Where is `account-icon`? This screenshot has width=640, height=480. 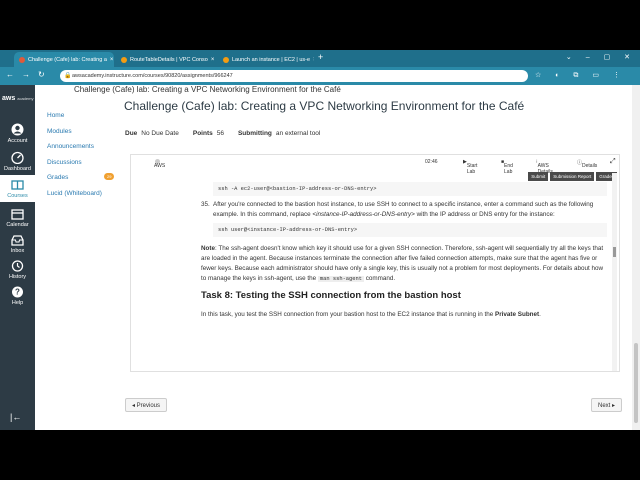 account-icon is located at coordinates (17, 129).